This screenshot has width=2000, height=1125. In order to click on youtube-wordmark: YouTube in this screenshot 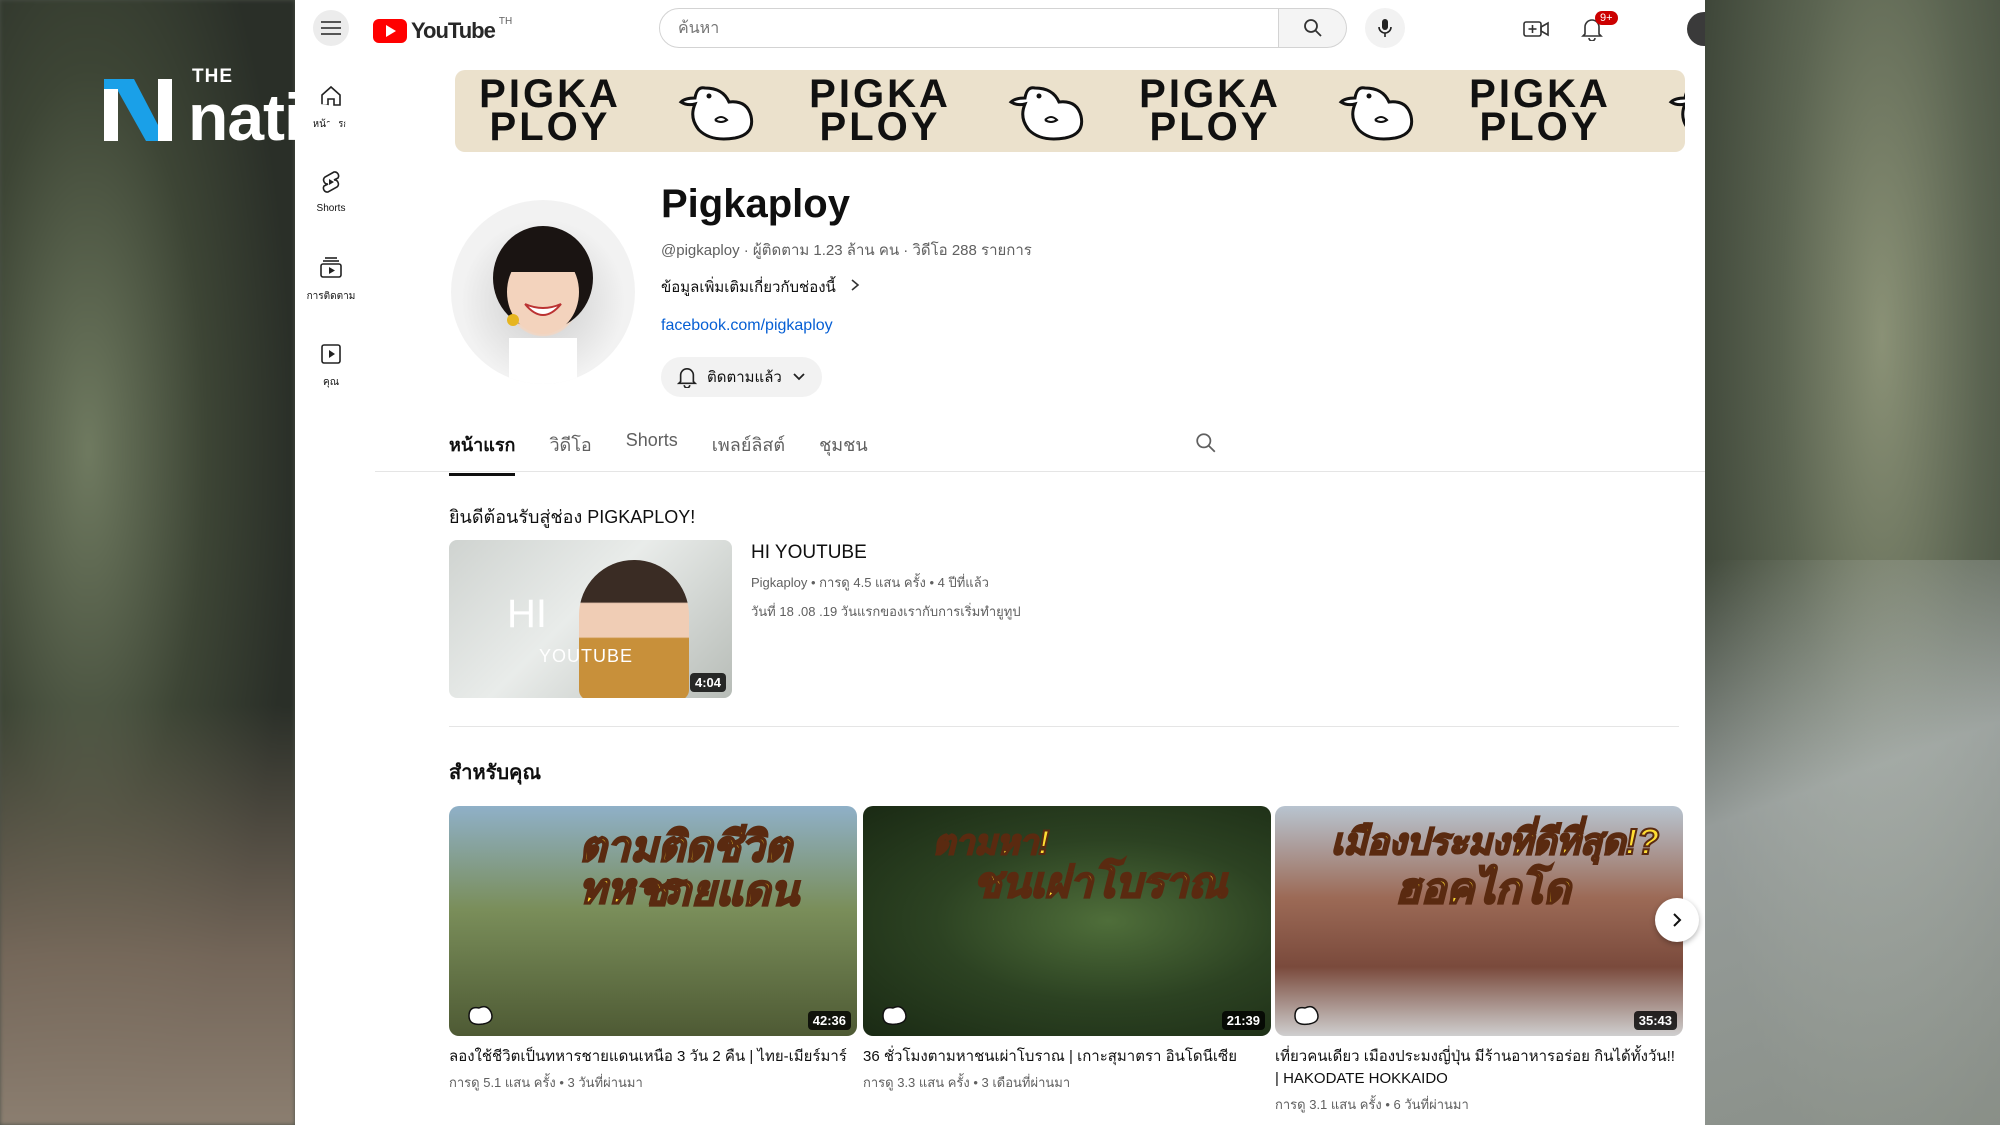, I will do `click(453, 30)`.